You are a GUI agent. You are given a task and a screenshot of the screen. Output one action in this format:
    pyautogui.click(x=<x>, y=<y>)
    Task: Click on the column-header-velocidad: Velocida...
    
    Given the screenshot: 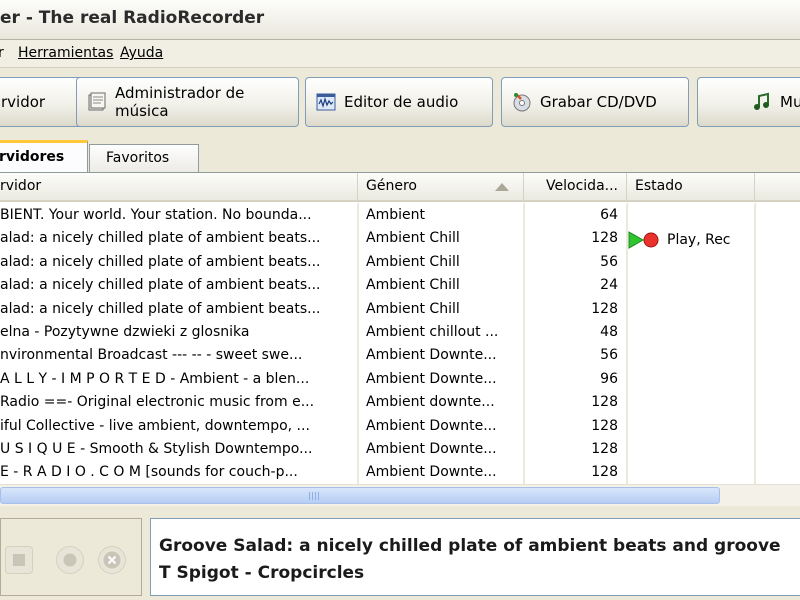 What is the action you would take?
    pyautogui.click(x=575, y=186)
    